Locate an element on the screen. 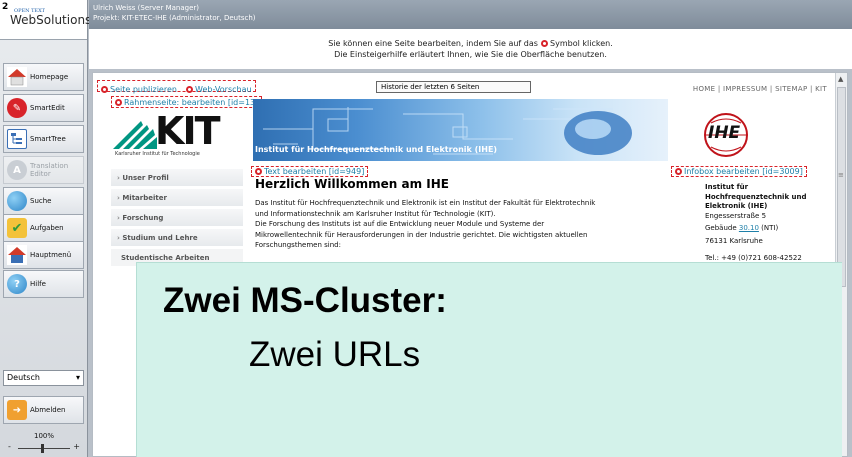  sidebar-item-label: Hauptmenü is located at coordinates (51, 255).